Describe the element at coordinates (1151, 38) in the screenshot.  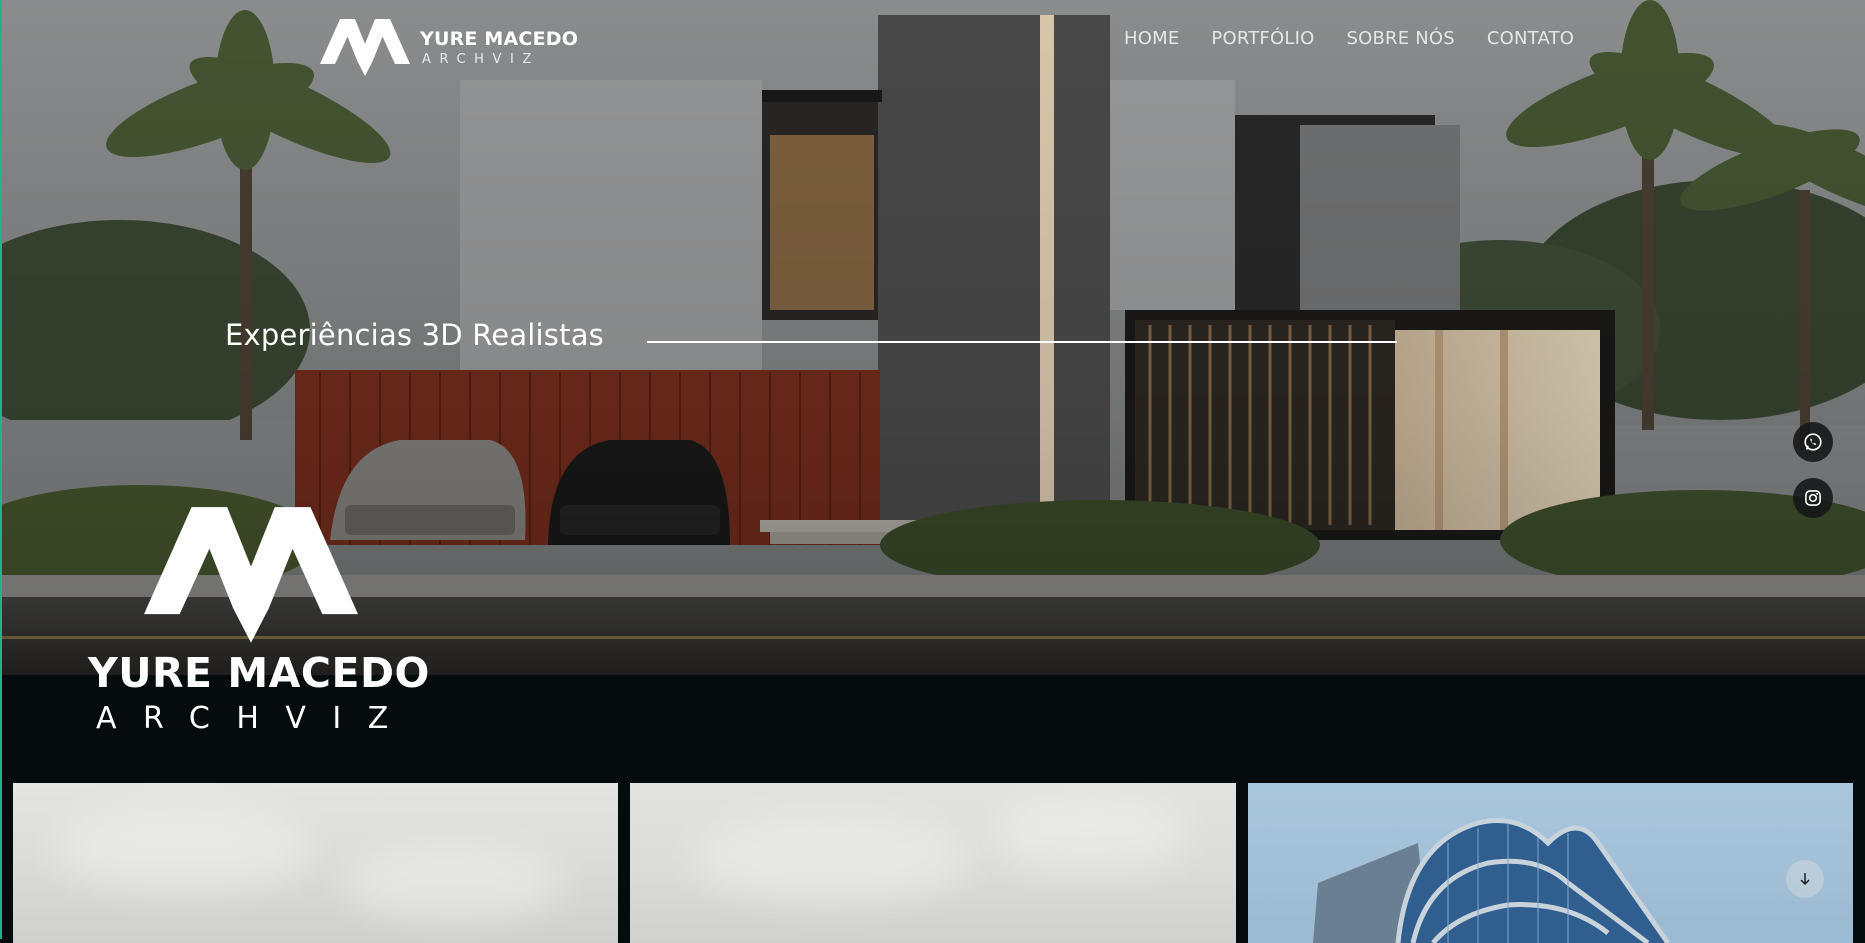
I see `nav-home: HOME` at that location.